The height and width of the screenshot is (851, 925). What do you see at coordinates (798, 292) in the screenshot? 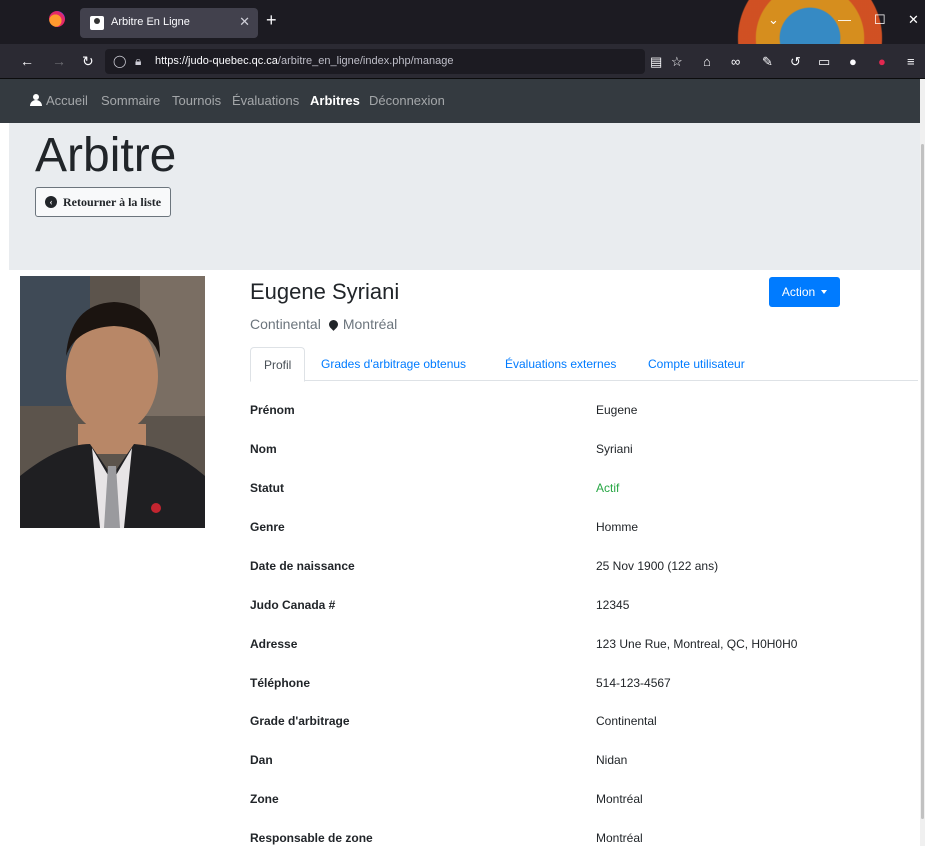
I see `action-label: Action` at bounding box center [798, 292].